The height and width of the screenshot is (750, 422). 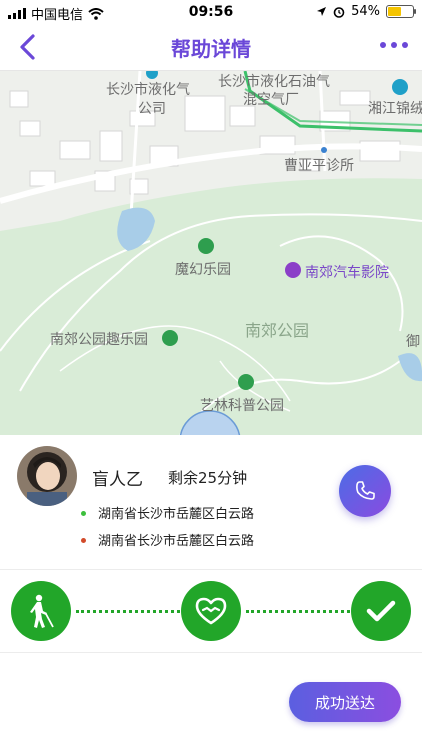 I want to click on map-label-gas-company: 长沙市液化气, so click(x=148, y=90).